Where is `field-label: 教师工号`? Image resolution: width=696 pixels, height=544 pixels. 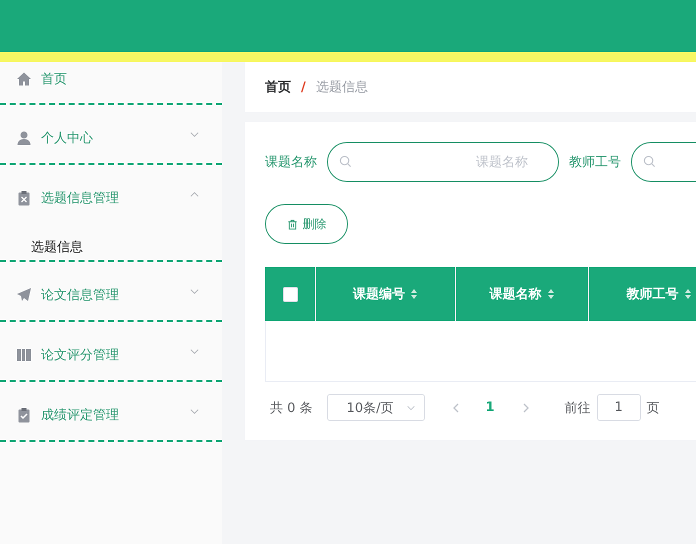
field-label: 教师工号 is located at coordinates (595, 162).